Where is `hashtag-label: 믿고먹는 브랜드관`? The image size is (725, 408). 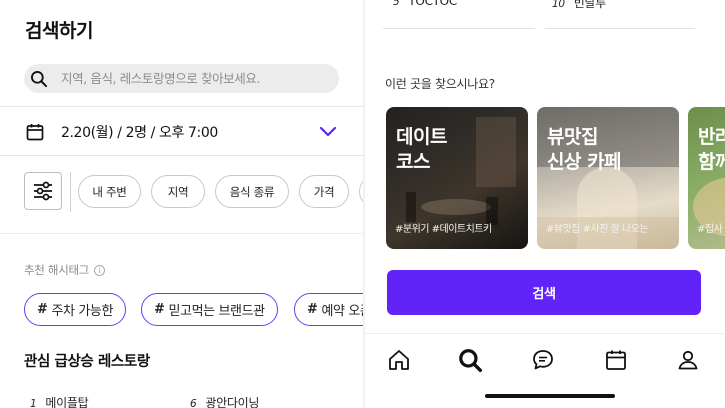
hashtag-label: 믿고먹는 브랜드관 is located at coordinates (217, 311).